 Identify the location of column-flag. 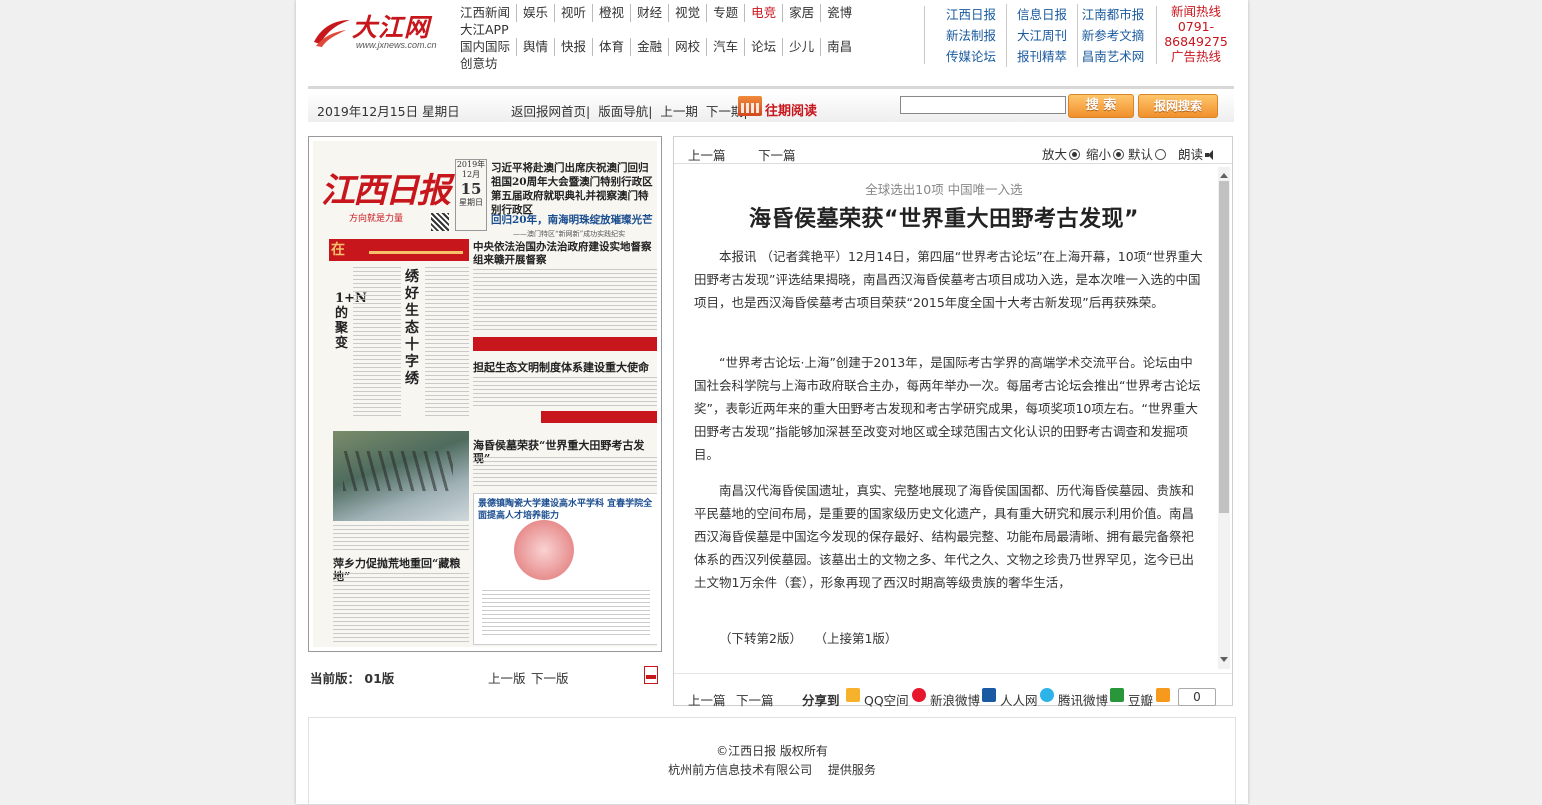
(565, 344).